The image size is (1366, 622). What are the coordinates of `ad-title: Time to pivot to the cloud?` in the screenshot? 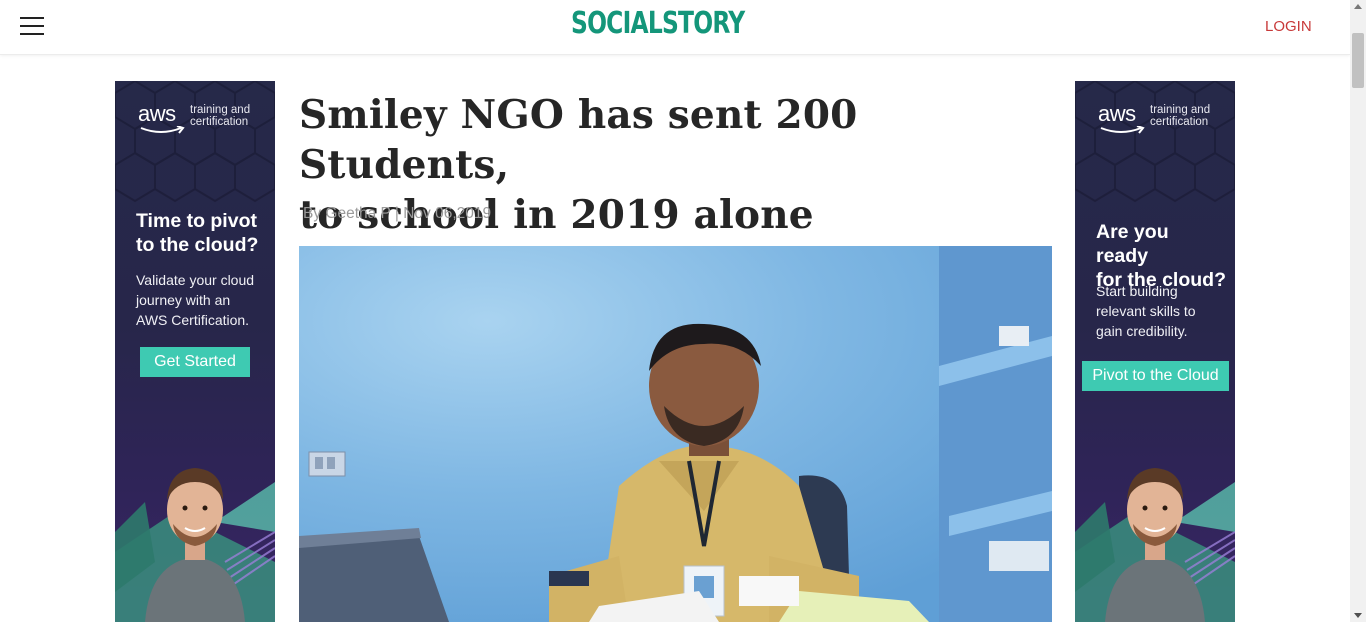 It's located at (201, 233).